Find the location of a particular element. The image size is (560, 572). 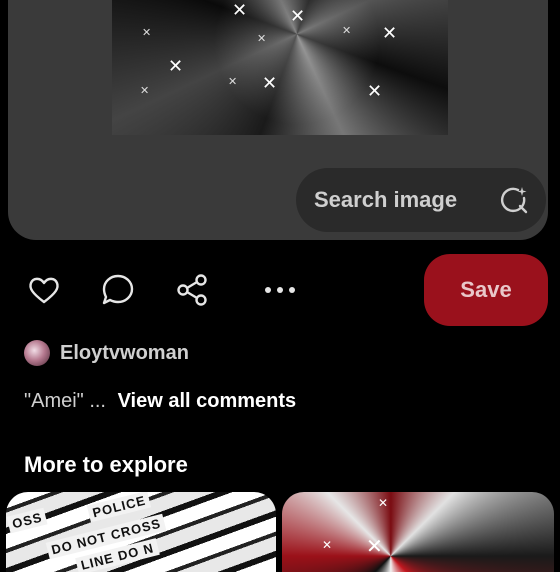

explore-thumbnail: ✕ ✕ ✕ is located at coordinates (418, 532).